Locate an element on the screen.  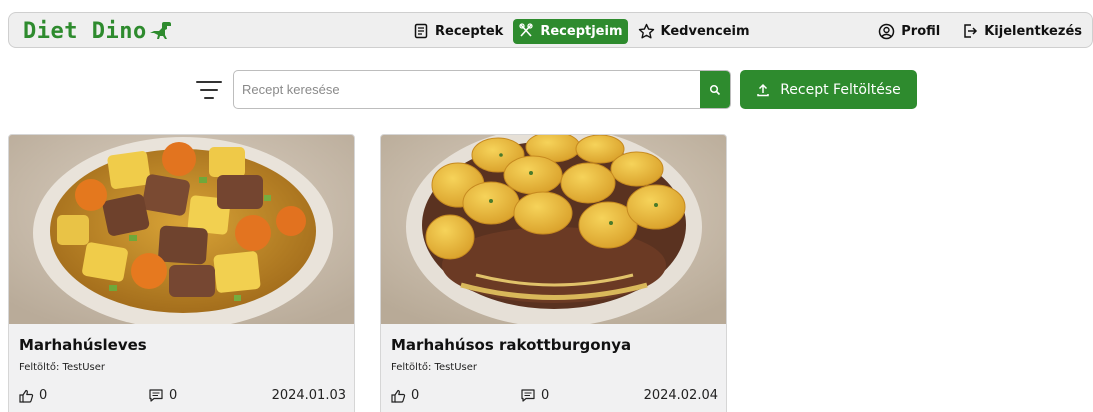
nav-kedvenceim: Kedvenceim is located at coordinates (694, 31).